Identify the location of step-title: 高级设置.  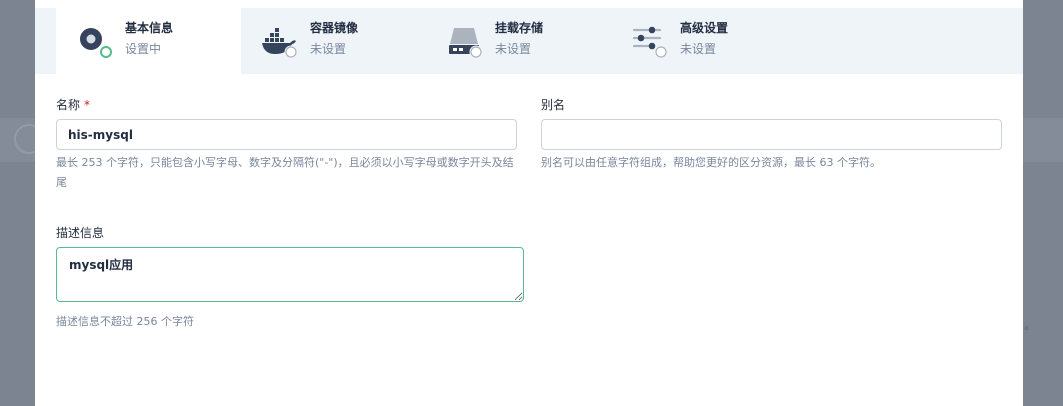
(704, 28).